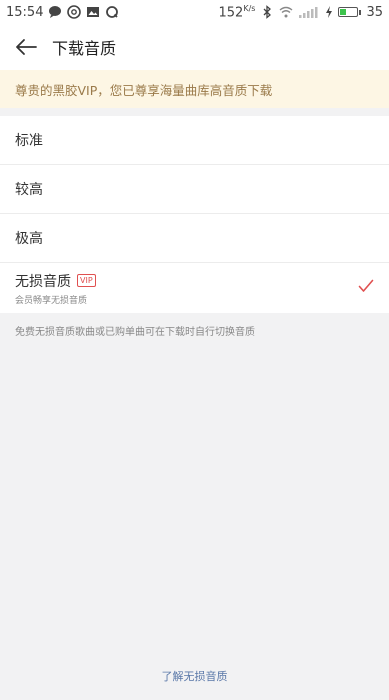 Image resolution: width=389 pixels, height=700 pixels. What do you see at coordinates (112, 12) in the screenshot?
I see `q-app-icon` at bounding box center [112, 12].